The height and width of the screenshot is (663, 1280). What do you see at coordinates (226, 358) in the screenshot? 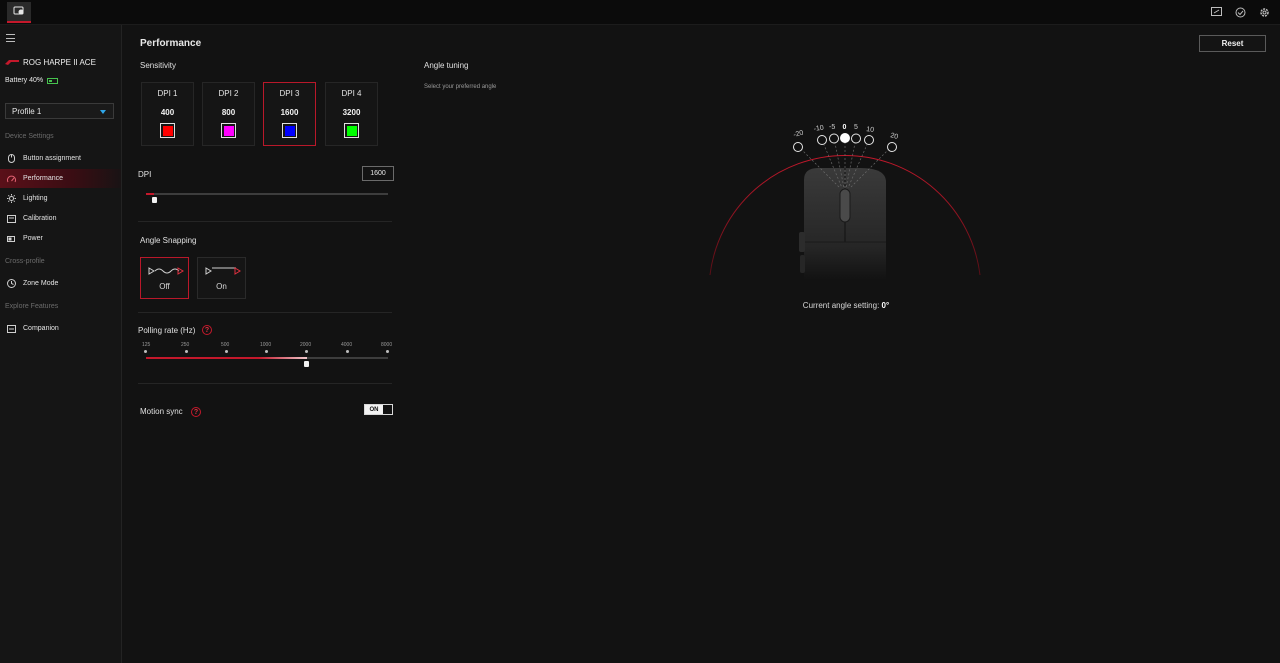
I see `polling-slider-fill` at bounding box center [226, 358].